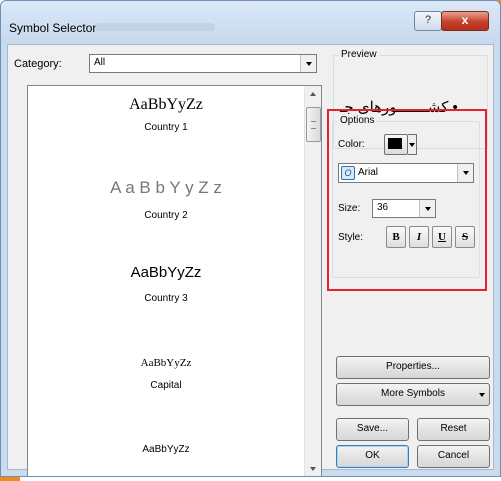 The height and width of the screenshot is (481, 501). Describe the element at coordinates (166, 119) in the screenshot. I see `list-item: AaBbYyZz Country 1` at that location.